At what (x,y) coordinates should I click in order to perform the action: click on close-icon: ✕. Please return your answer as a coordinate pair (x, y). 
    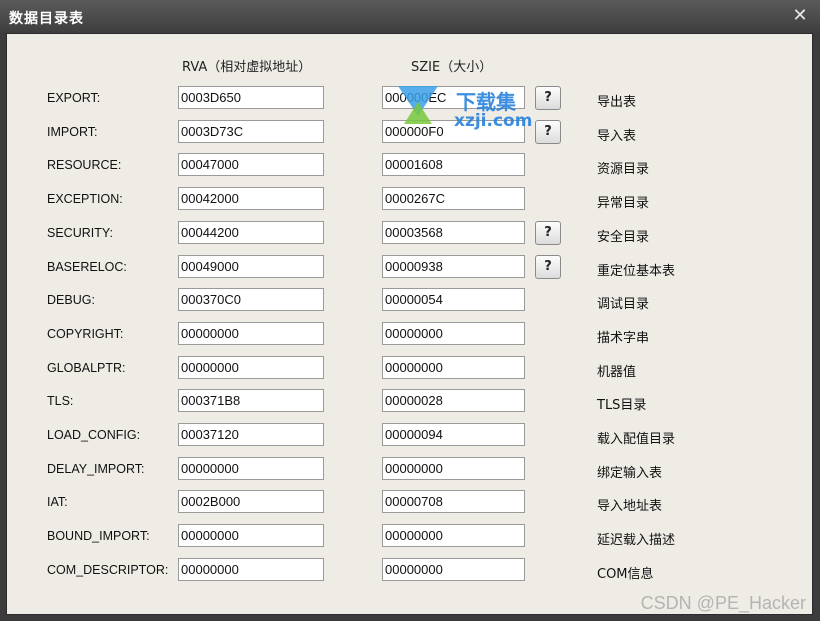
    Looking at the image, I should click on (800, 16).